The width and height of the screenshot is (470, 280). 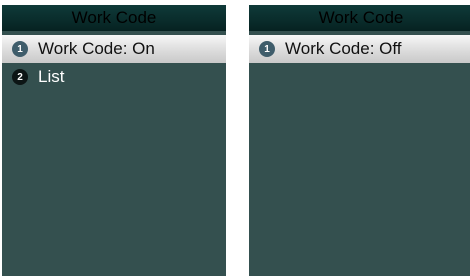 I want to click on number-2-icon: 2, so click(x=20, y=77).